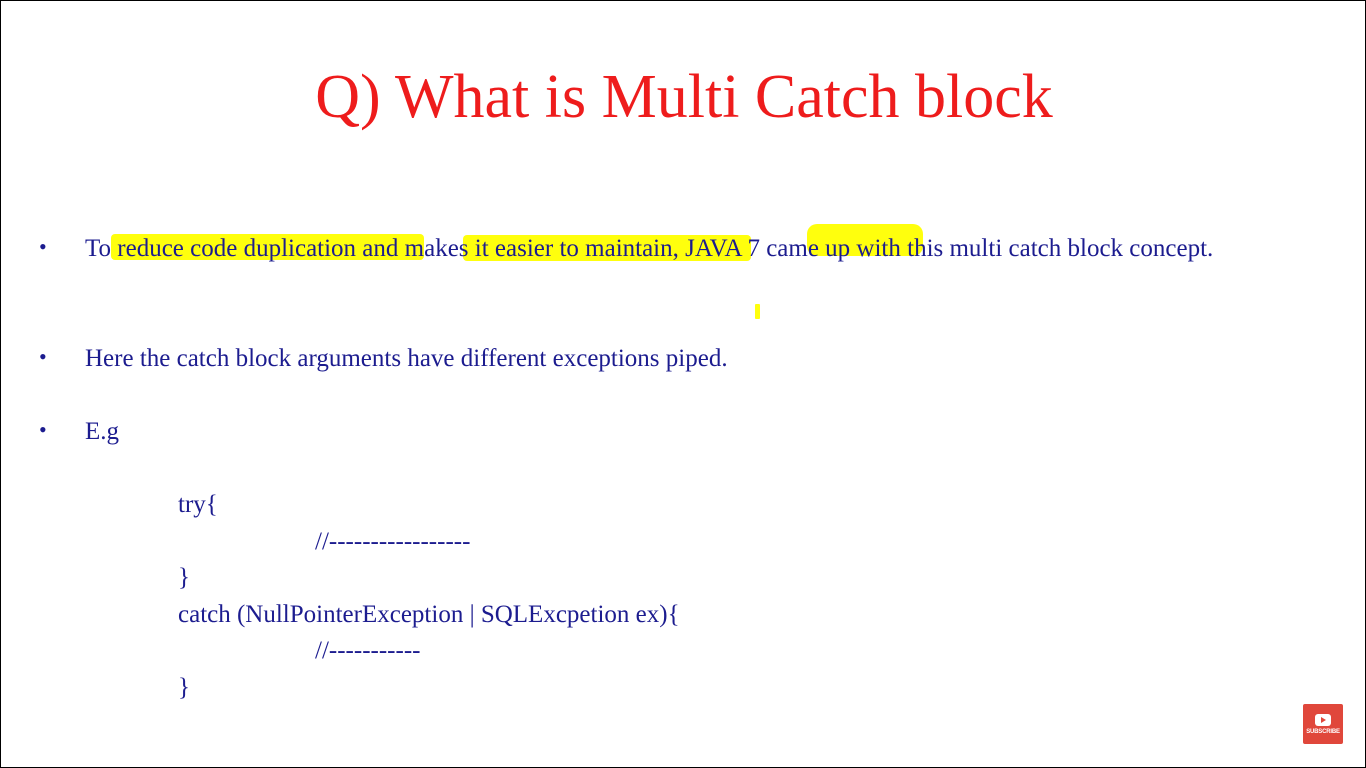 This screenshot has width=1366, height=768. What do you see at coordinates (393, 541) in the screenshot?
I see `code-line: //-----------------` at bounding box center [393, 541].